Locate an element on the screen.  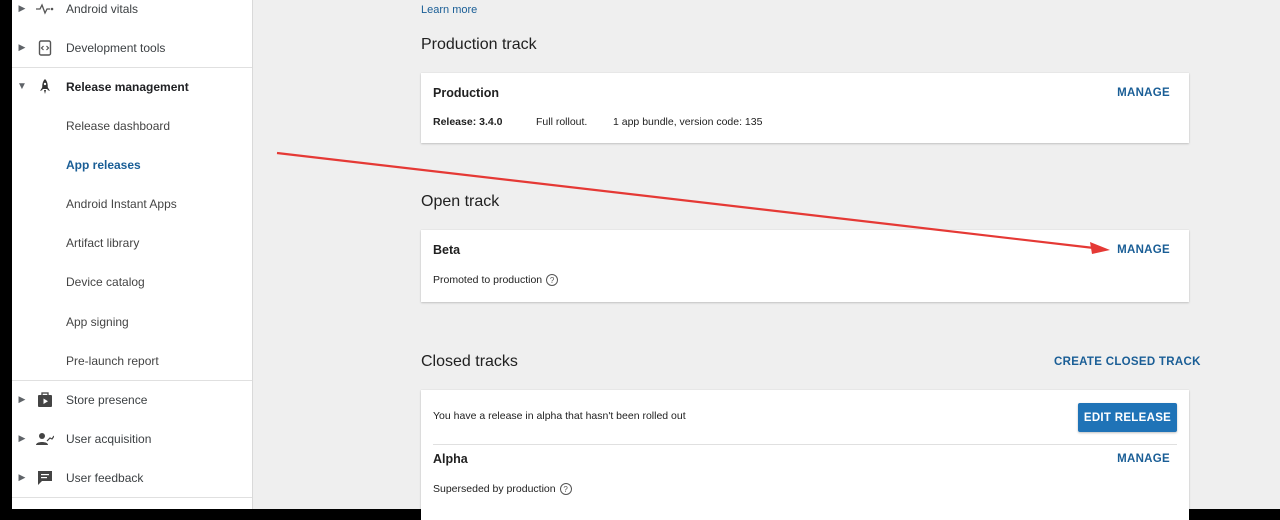
sidebar-divider is located at coordinates (132, 497).